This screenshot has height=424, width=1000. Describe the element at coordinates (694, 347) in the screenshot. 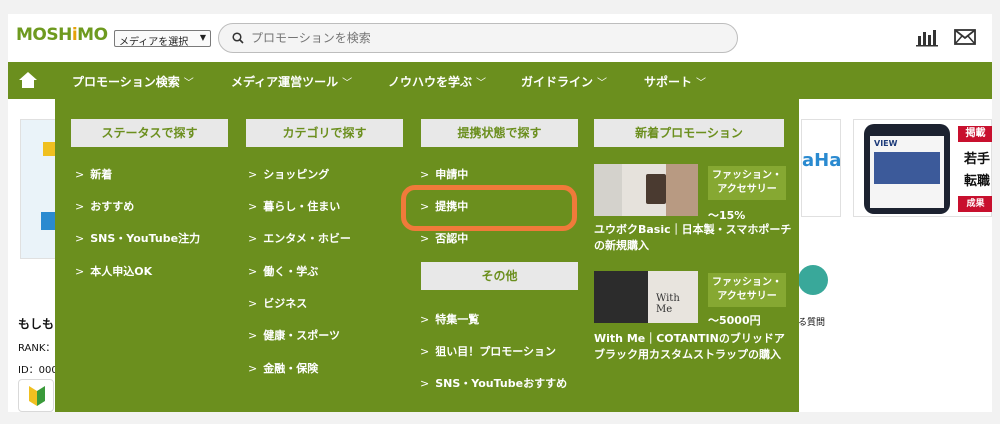

I see `promo-title: With Me｜COTANTINのブリッドアブラック用カスタムストラップの購入` at that location.